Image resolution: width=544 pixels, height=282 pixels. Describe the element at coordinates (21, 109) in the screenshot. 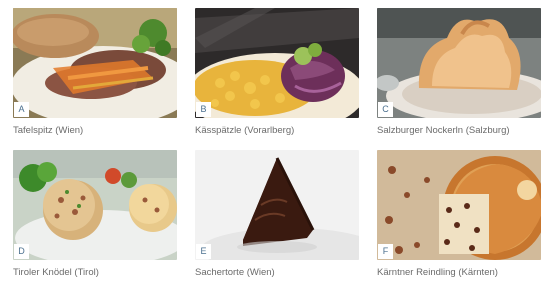

I see `dish-letter: A` at that location.